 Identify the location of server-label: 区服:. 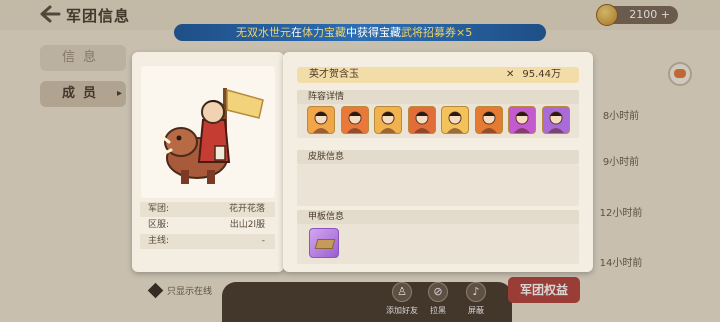
(159, 225).